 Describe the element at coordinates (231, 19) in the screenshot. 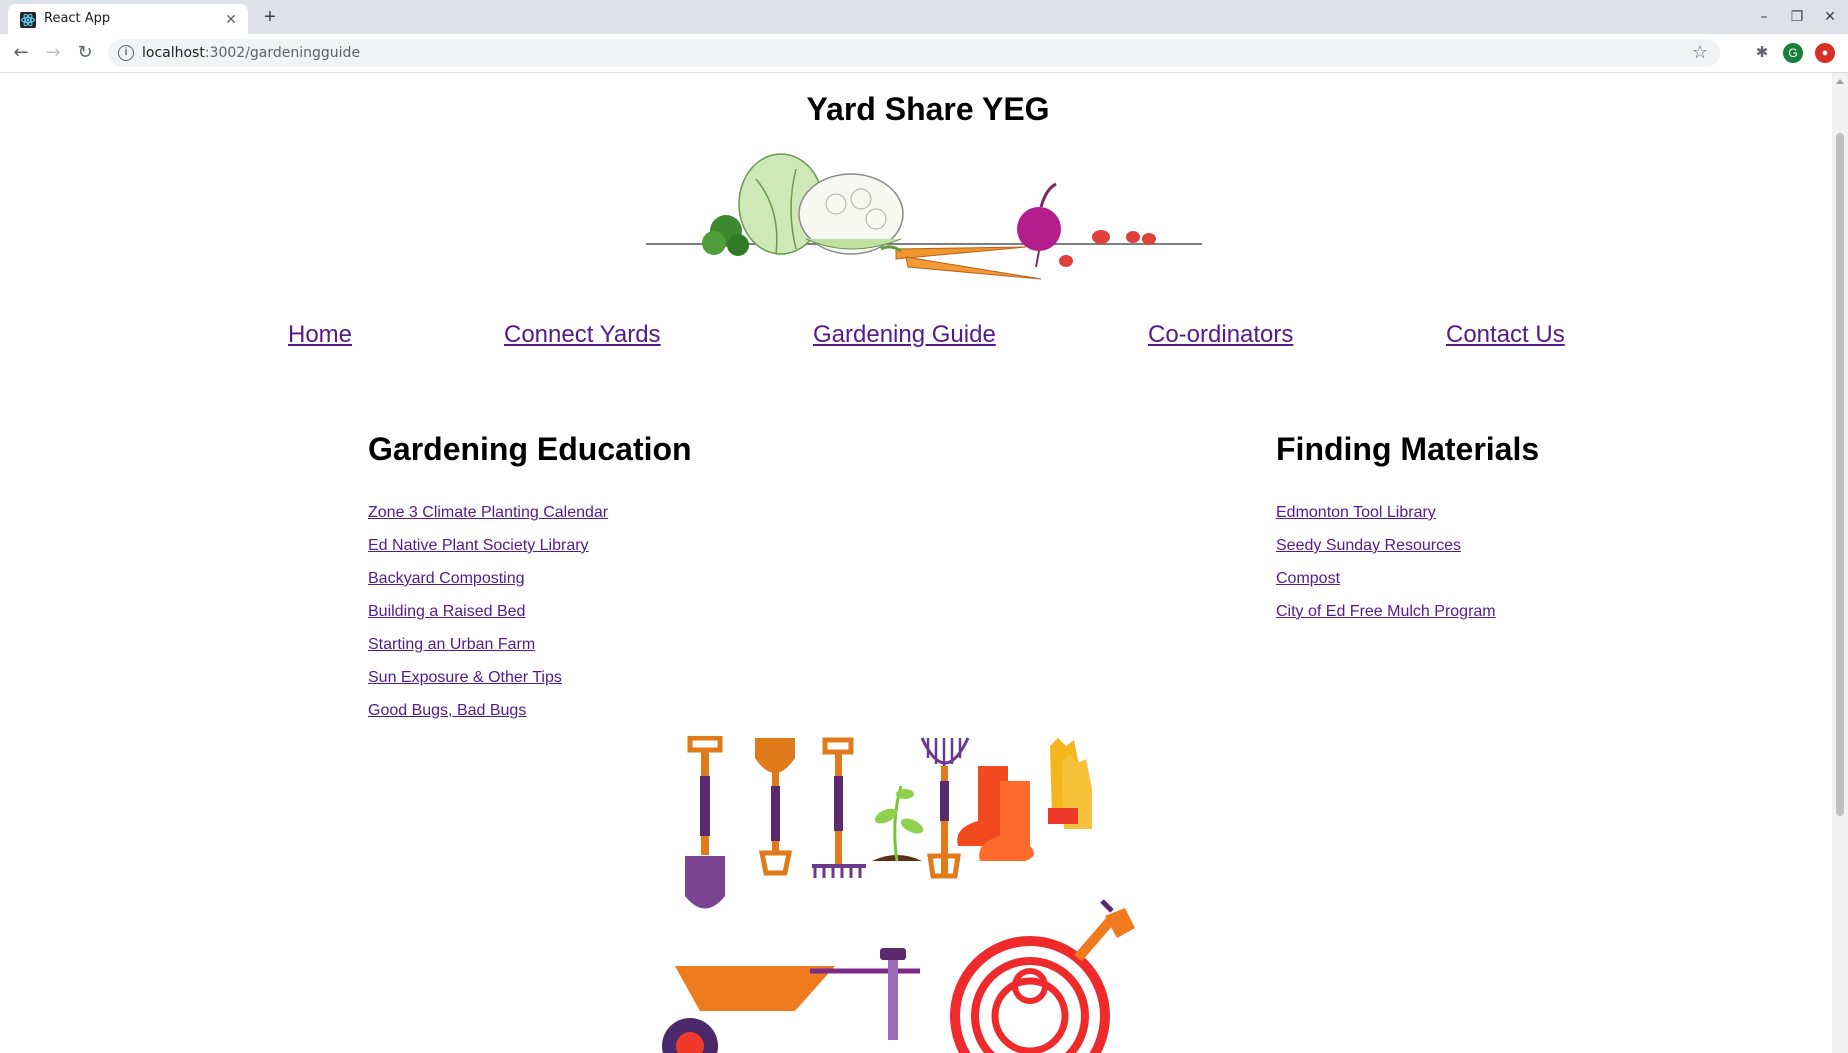

I see `close-tab-icon: ✕` at that location.